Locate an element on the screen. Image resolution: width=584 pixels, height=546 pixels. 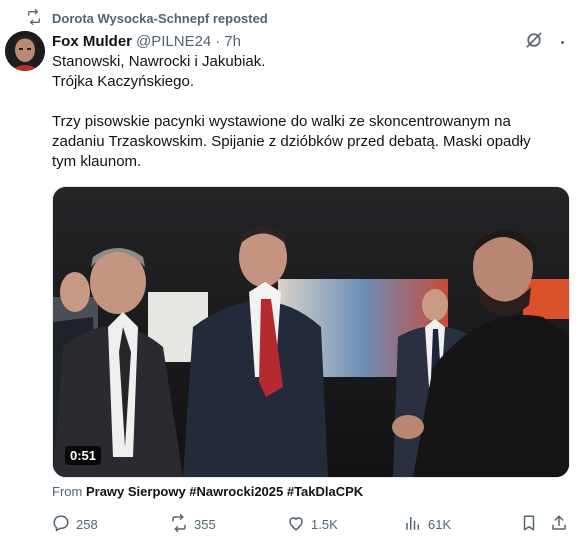
repost-label: Dorota Wysocka-Schnepf reposted is located at coordinates (160, 18).